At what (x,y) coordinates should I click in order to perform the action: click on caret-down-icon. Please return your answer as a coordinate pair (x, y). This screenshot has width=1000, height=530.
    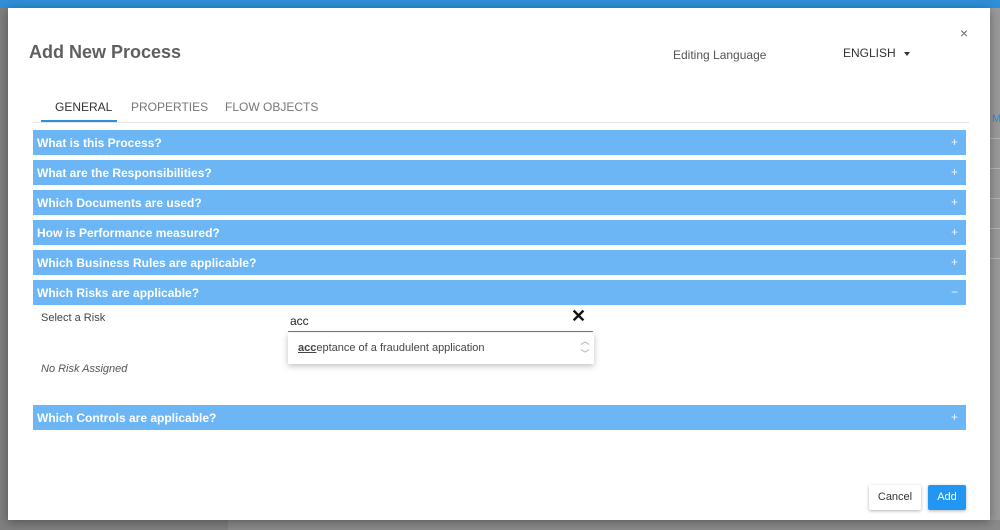
    Looking at the image, I should click on (906, 53).